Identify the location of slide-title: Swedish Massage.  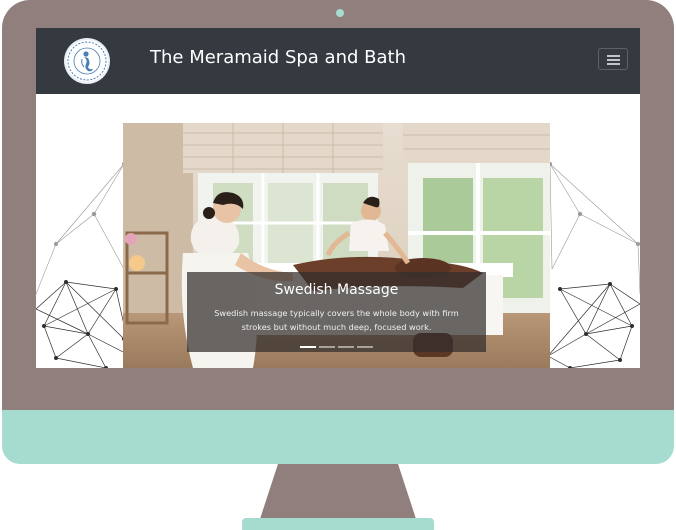
(336, 290).